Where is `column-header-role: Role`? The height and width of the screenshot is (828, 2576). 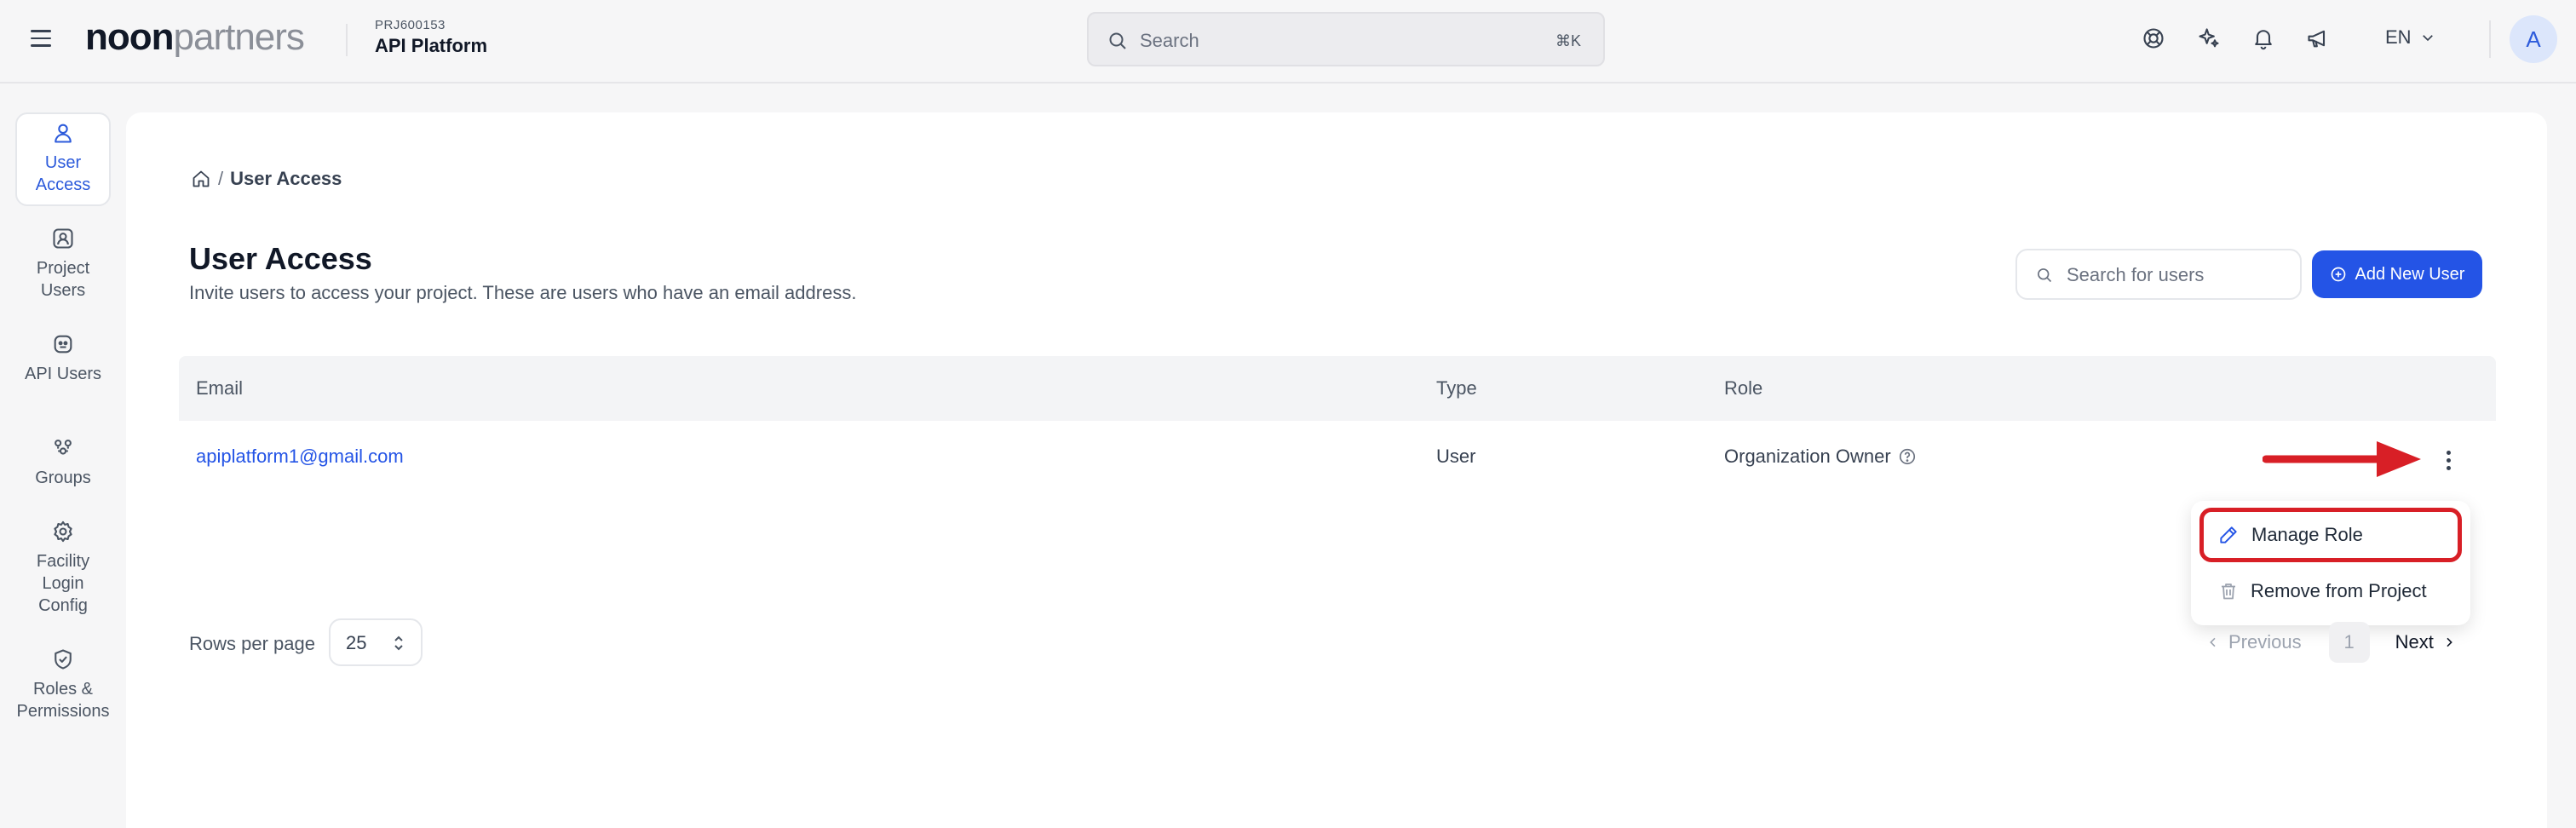 column-header-role: Role is located at coordinates (1744, 388).